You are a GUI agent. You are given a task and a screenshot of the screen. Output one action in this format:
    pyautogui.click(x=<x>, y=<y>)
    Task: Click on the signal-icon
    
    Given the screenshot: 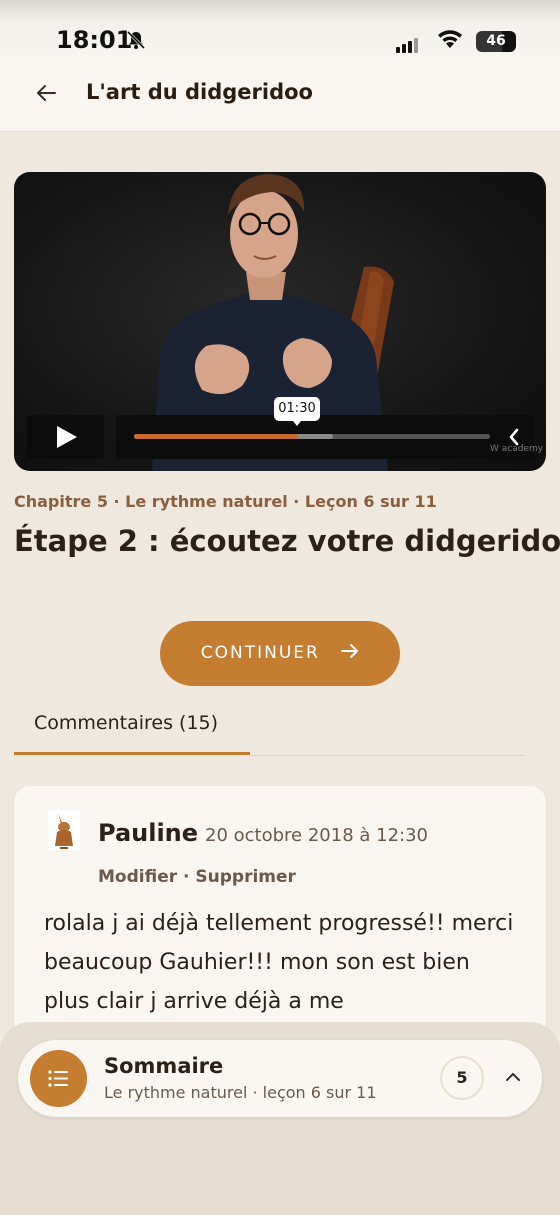 What is the action you would take?
    pyautogui.click(x=408, y=43)
    